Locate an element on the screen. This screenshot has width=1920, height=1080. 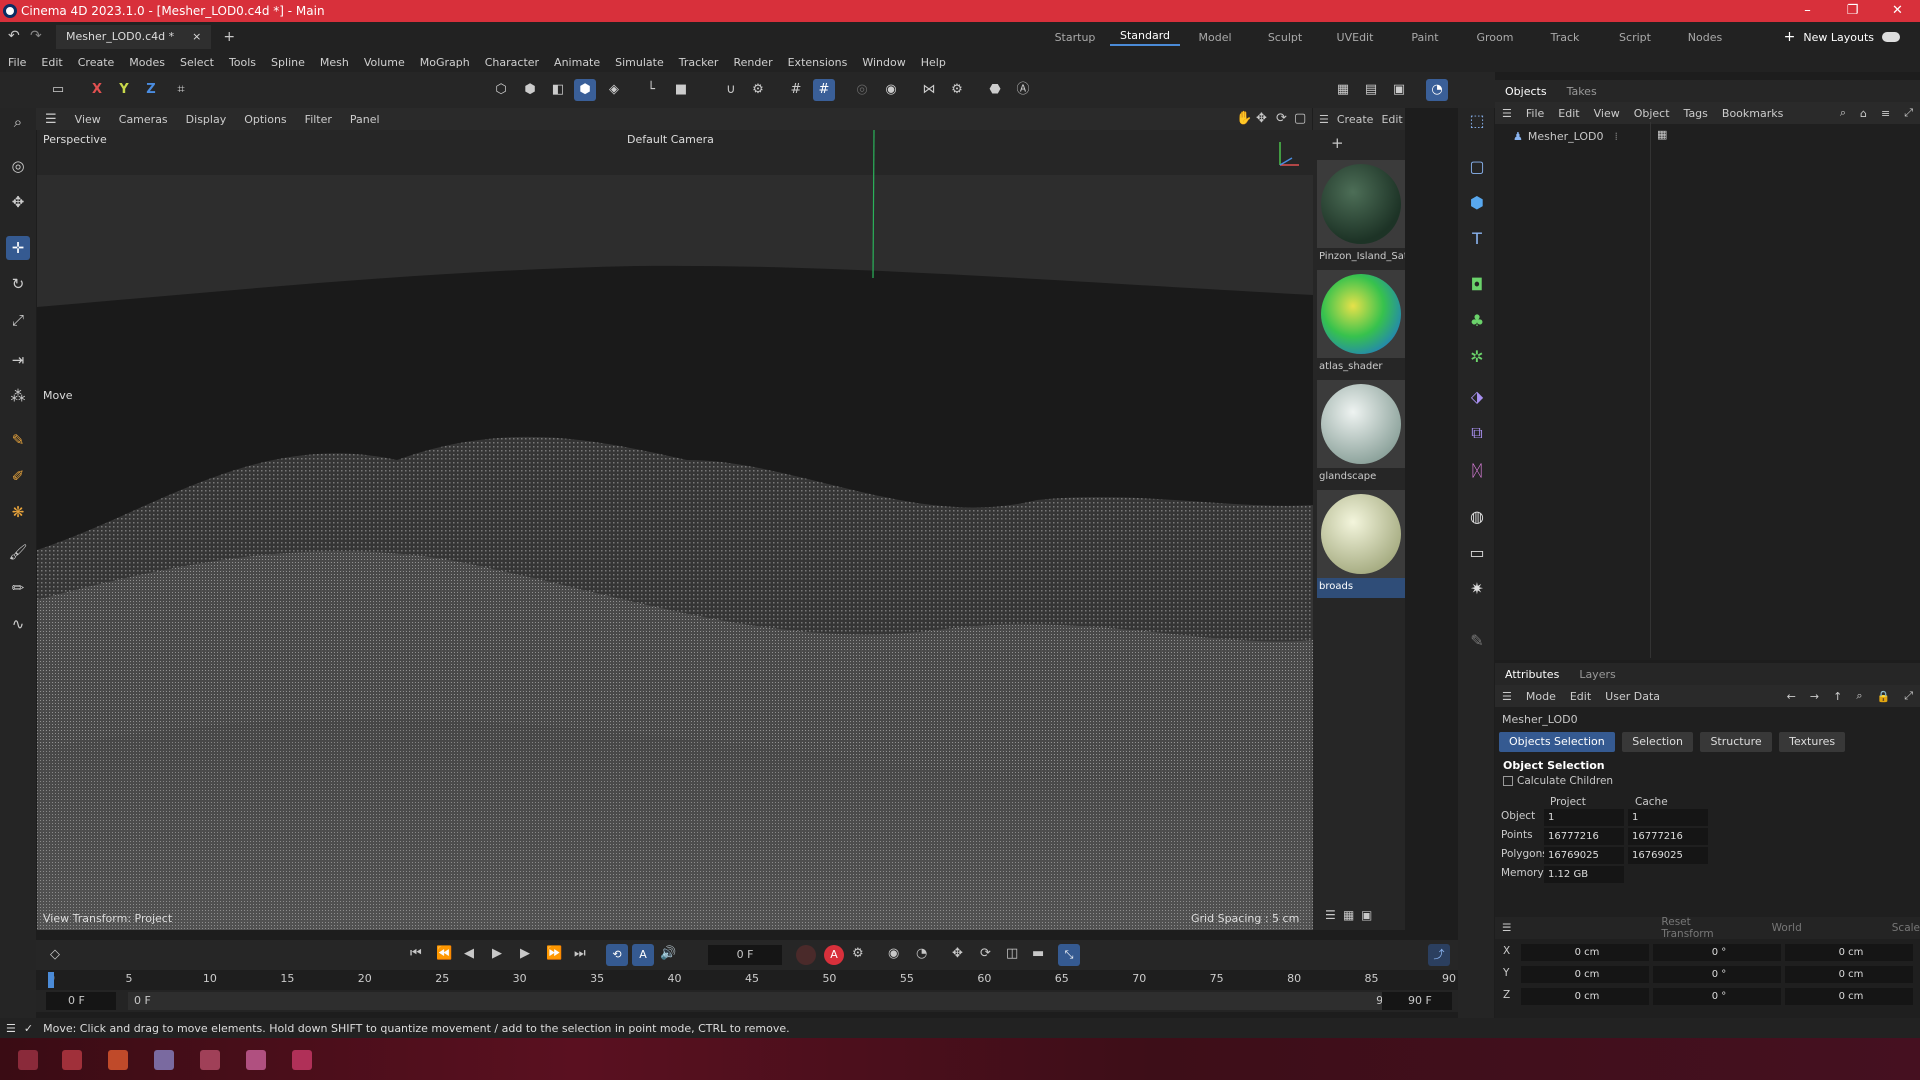
calculate-children-checkbox is located at coordinates (1508, 781).